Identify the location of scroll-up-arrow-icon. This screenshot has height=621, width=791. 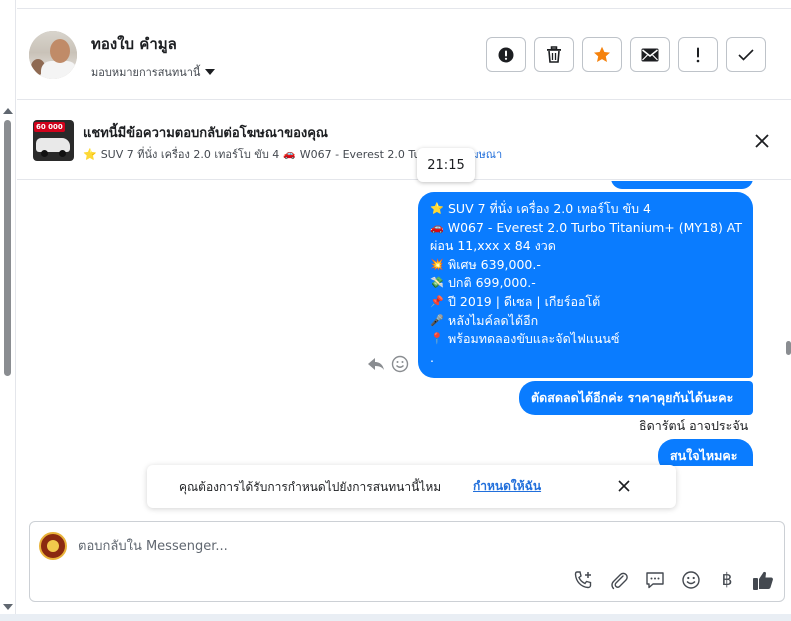
(8, 111).